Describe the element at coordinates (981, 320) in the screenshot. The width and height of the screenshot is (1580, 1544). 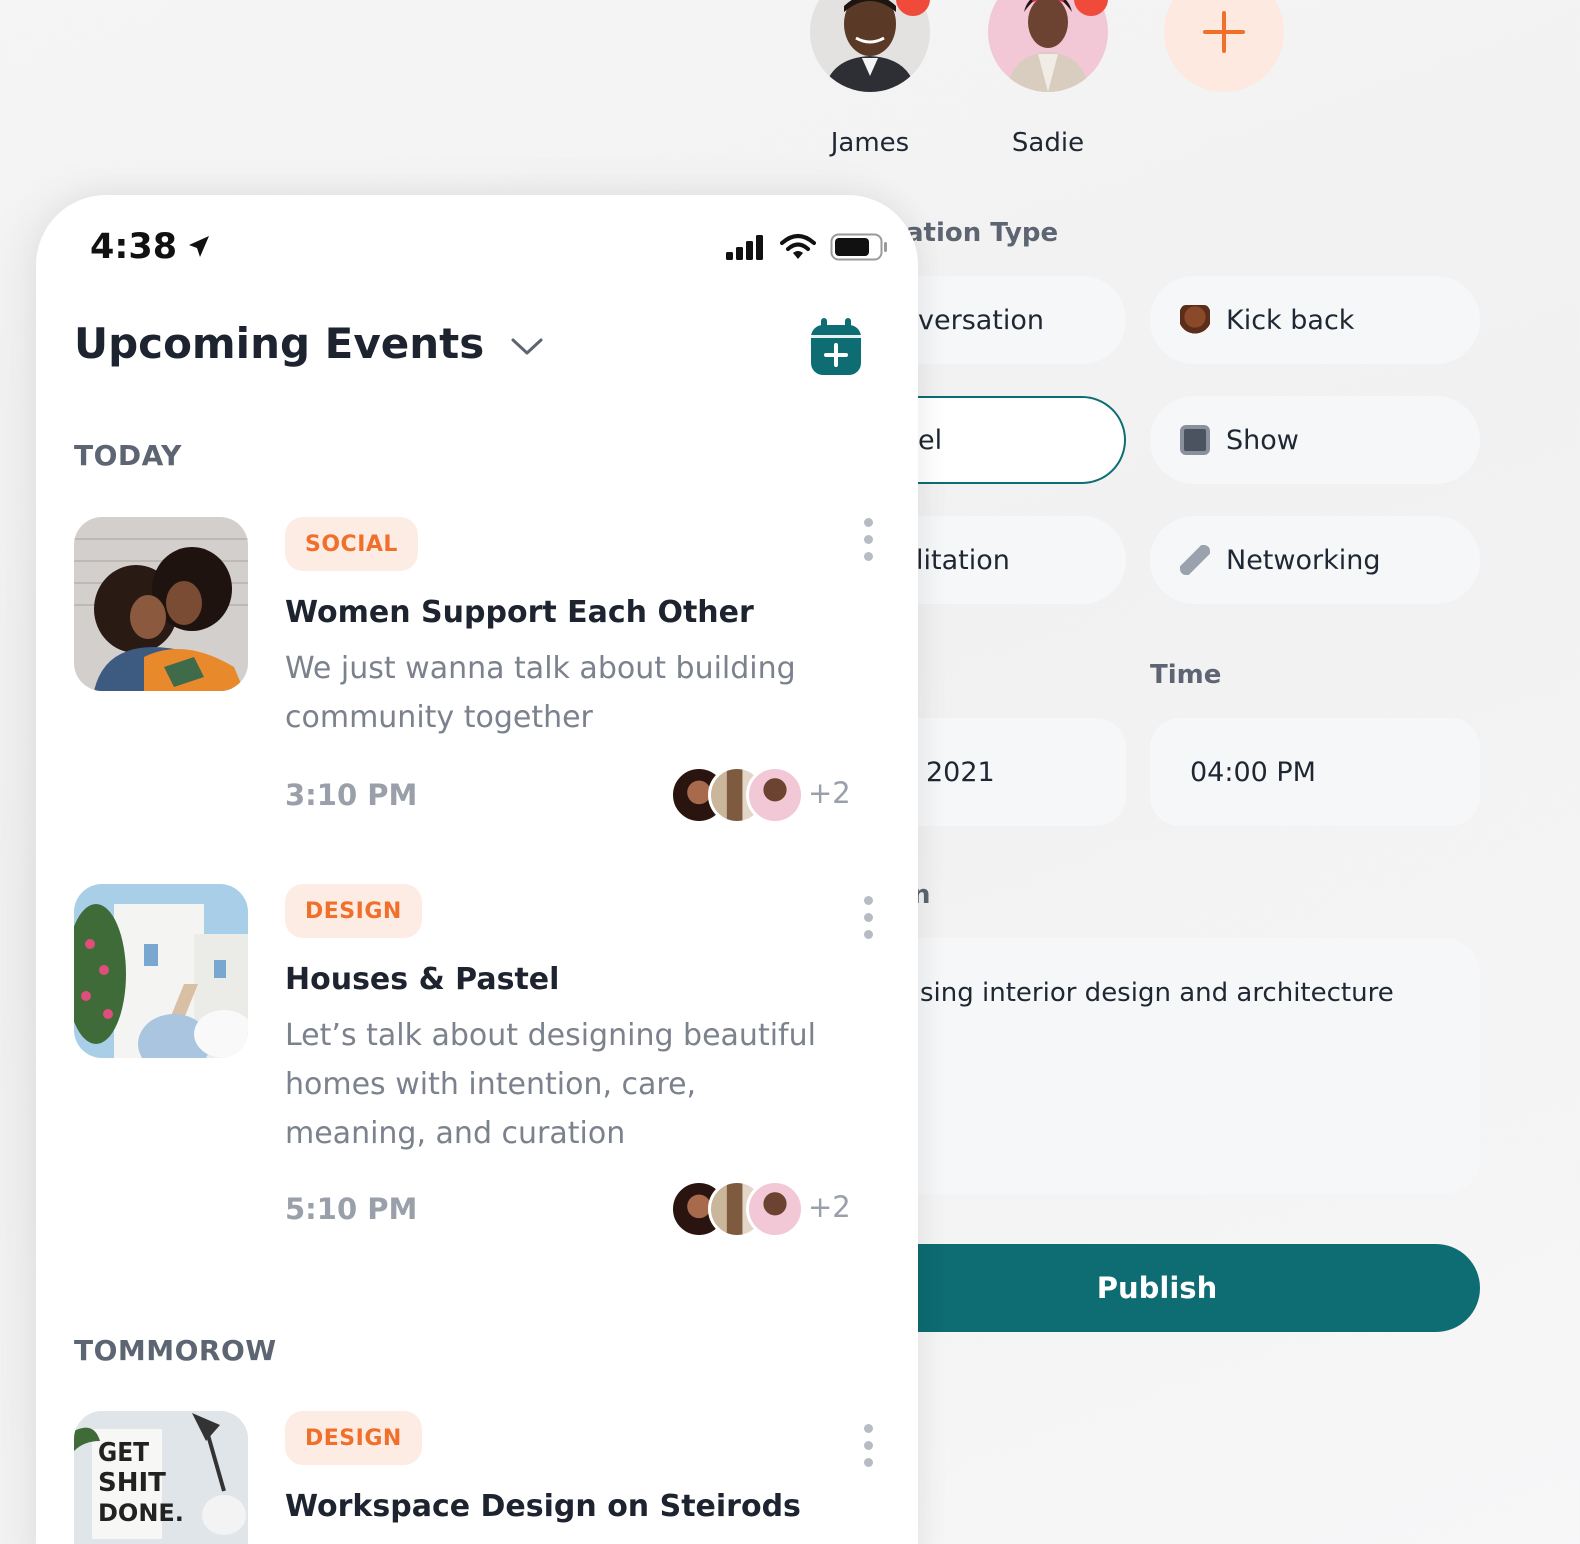
I see `chip-label: versation` at that location.